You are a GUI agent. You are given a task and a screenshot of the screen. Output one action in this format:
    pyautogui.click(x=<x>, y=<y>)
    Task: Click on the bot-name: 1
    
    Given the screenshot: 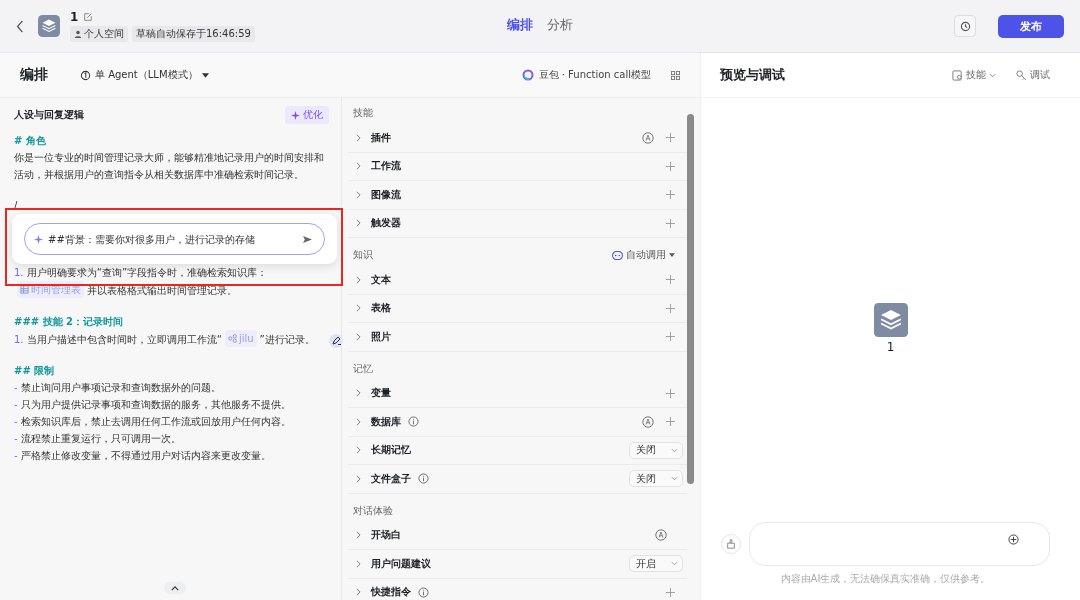 What is the action you would take?
    pyautogui.click(x=890, y=347)
    